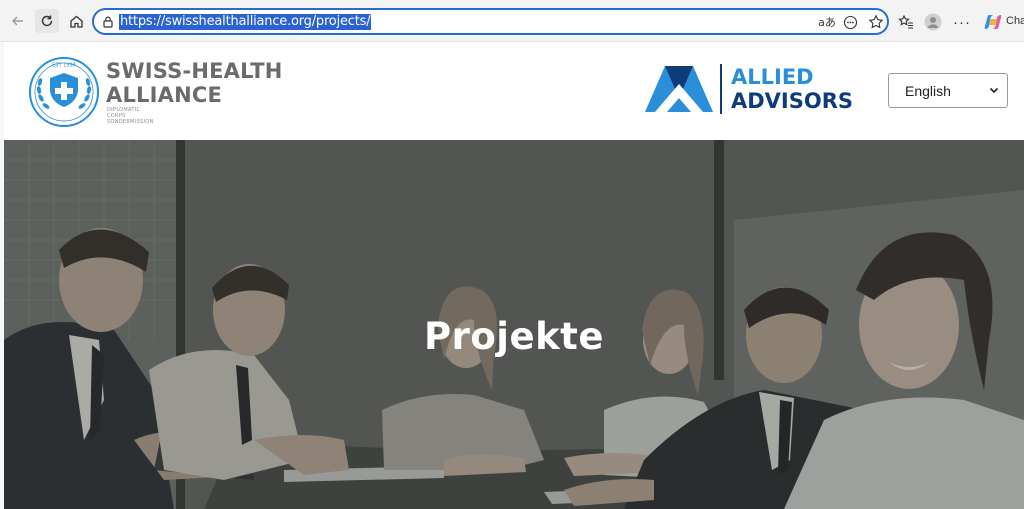  I want to click on page-title: Projekte, so click(514, 336).